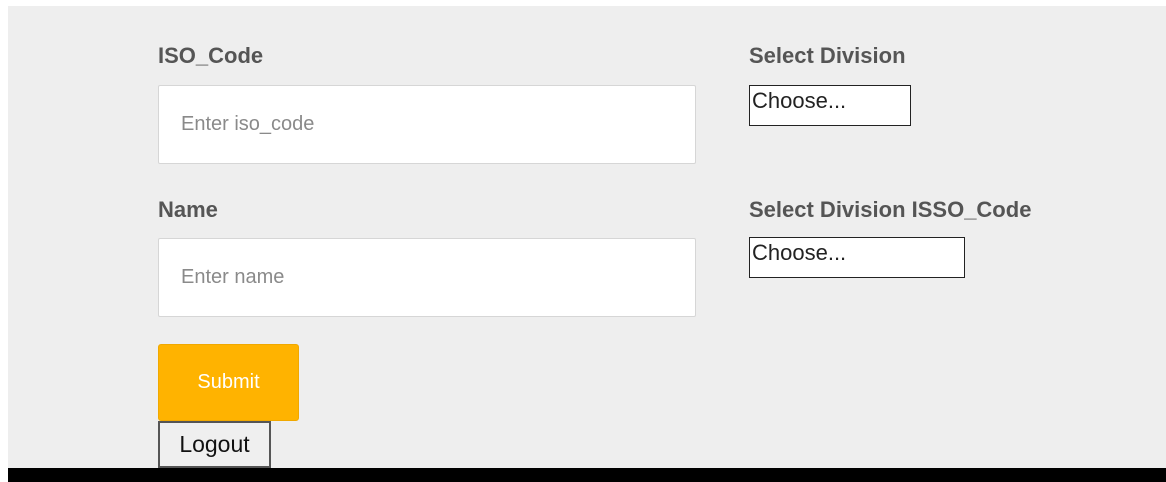 This screenshot has width=1166, height=482. Describe the element at coordinates (211, 55) in the screenshot. I see `iso-code-label: ISO_Code` at that location.